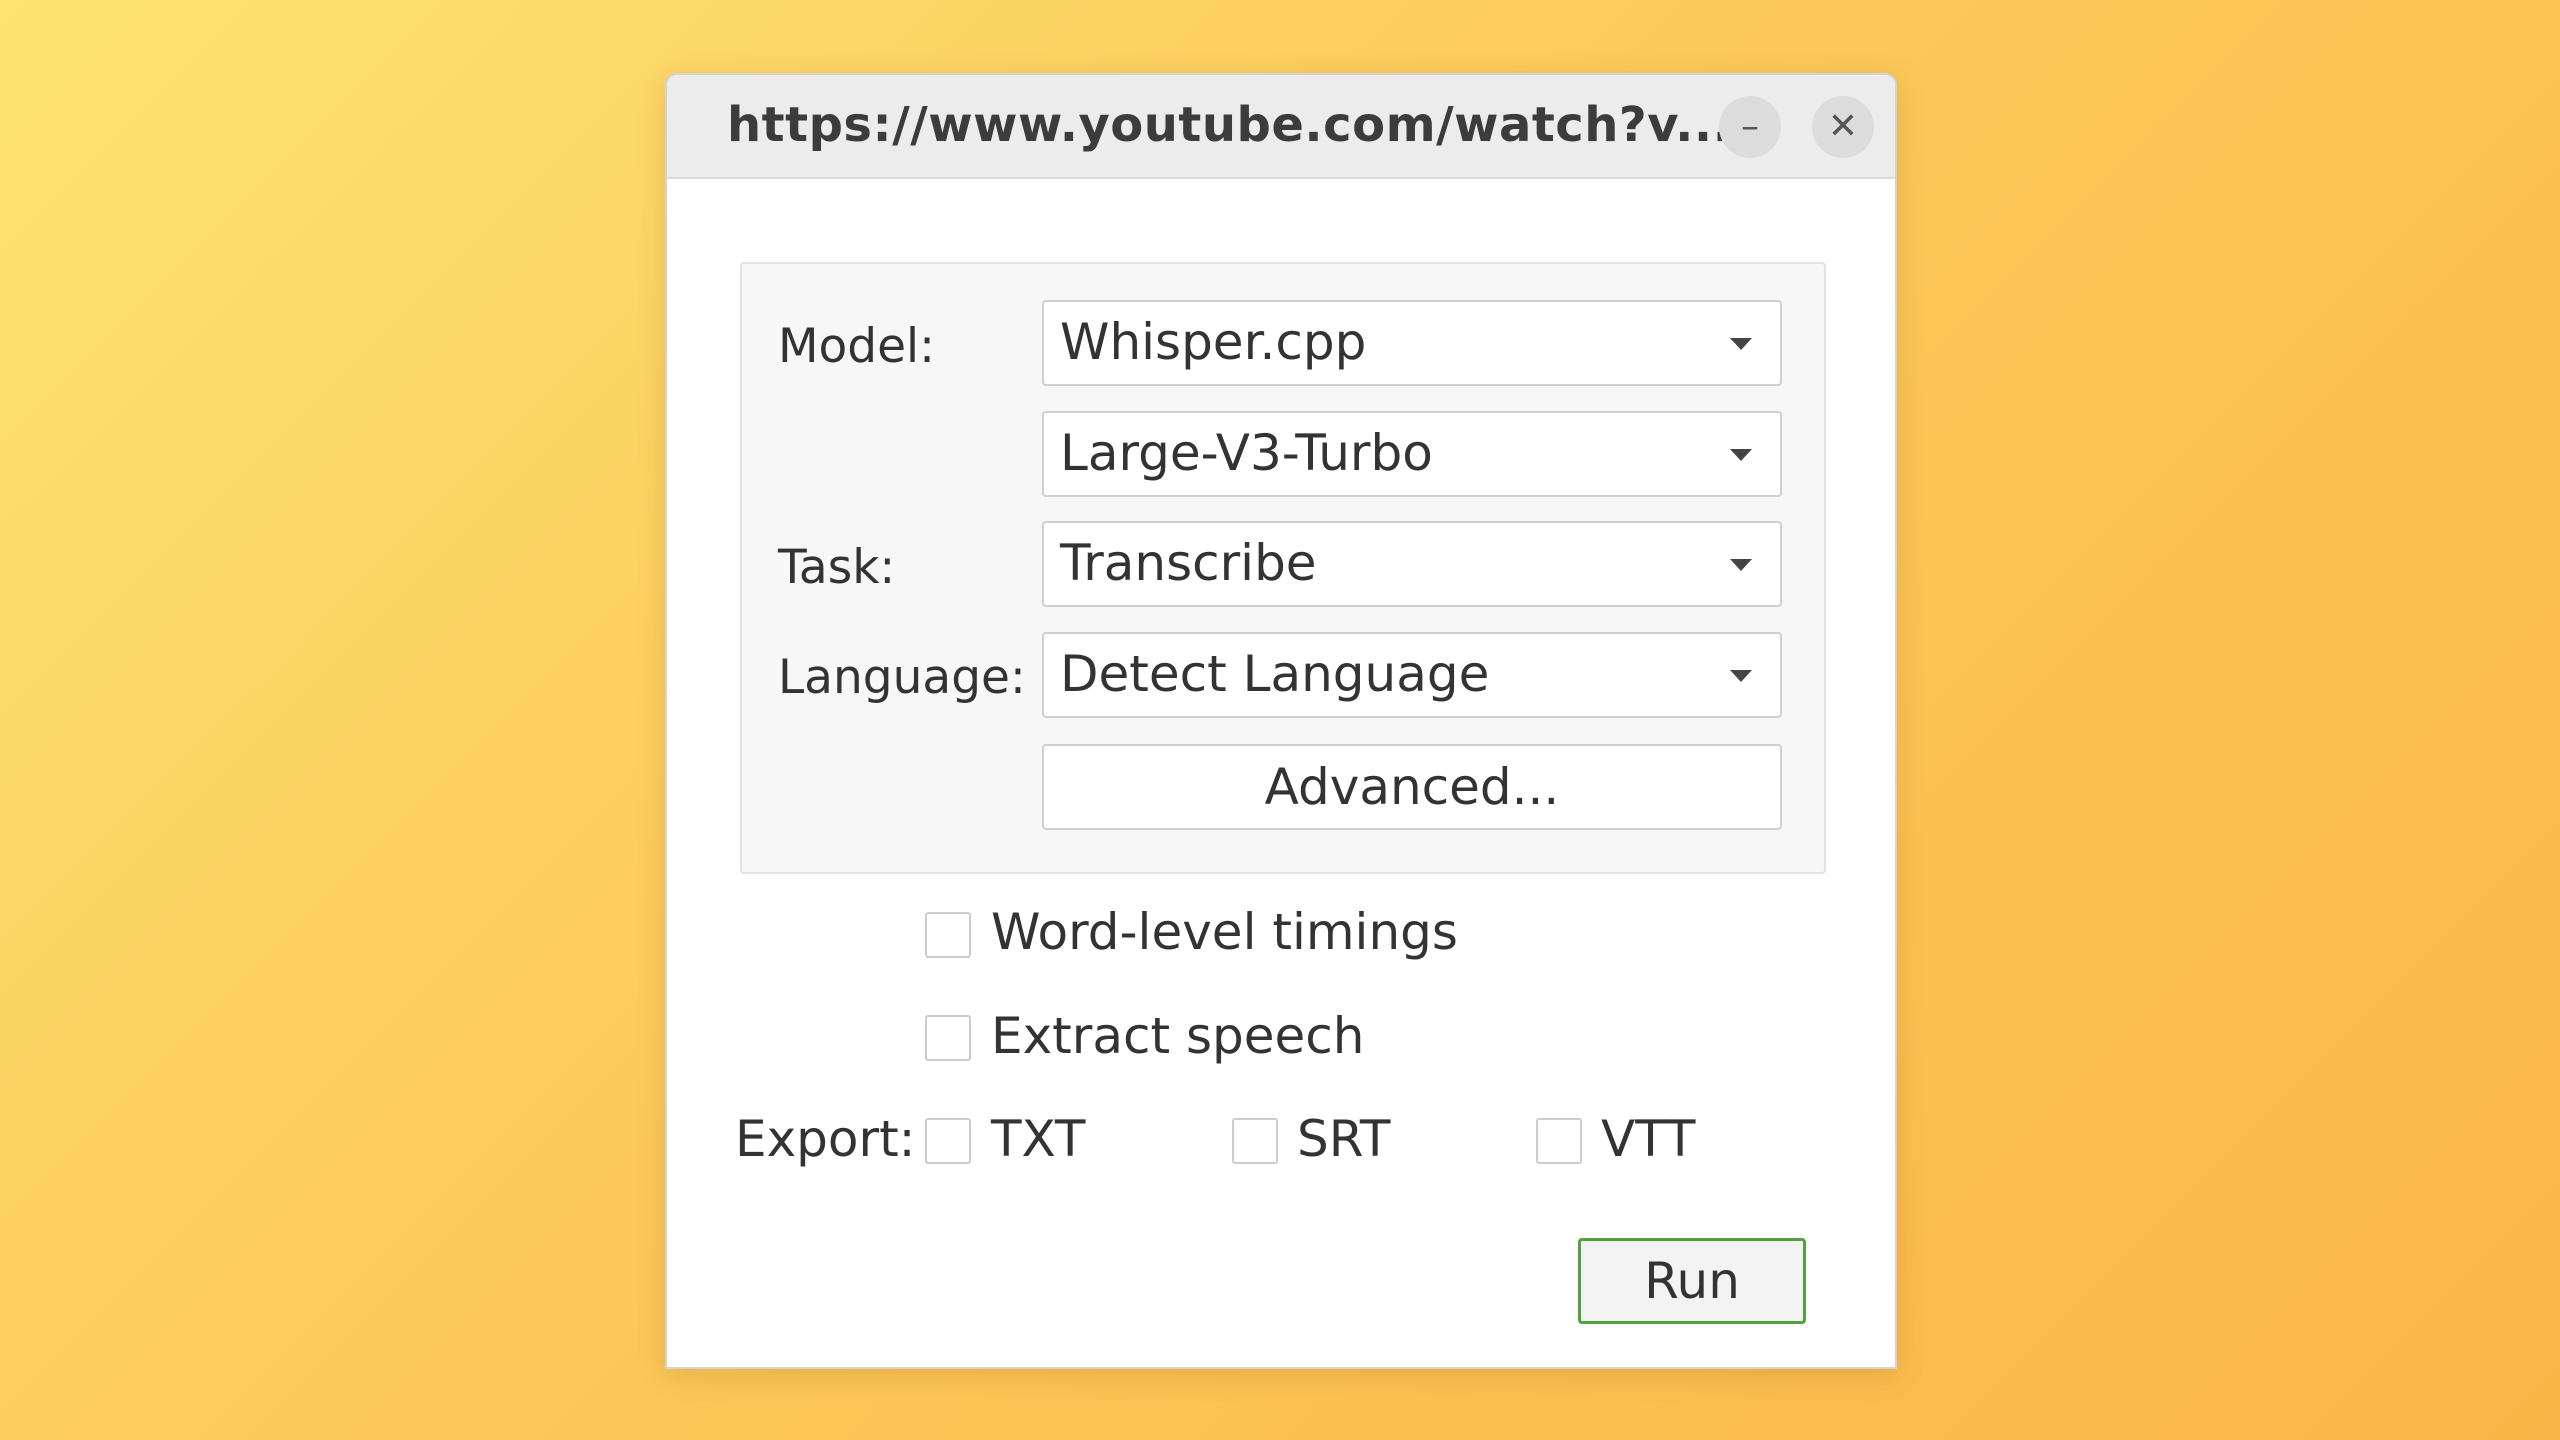 The height and width of the screenshot is (1440, 2560). Describe the element at coordinates (1648, 1139) in the screenshot. I see `export-vtt-label: VTT` at that location.